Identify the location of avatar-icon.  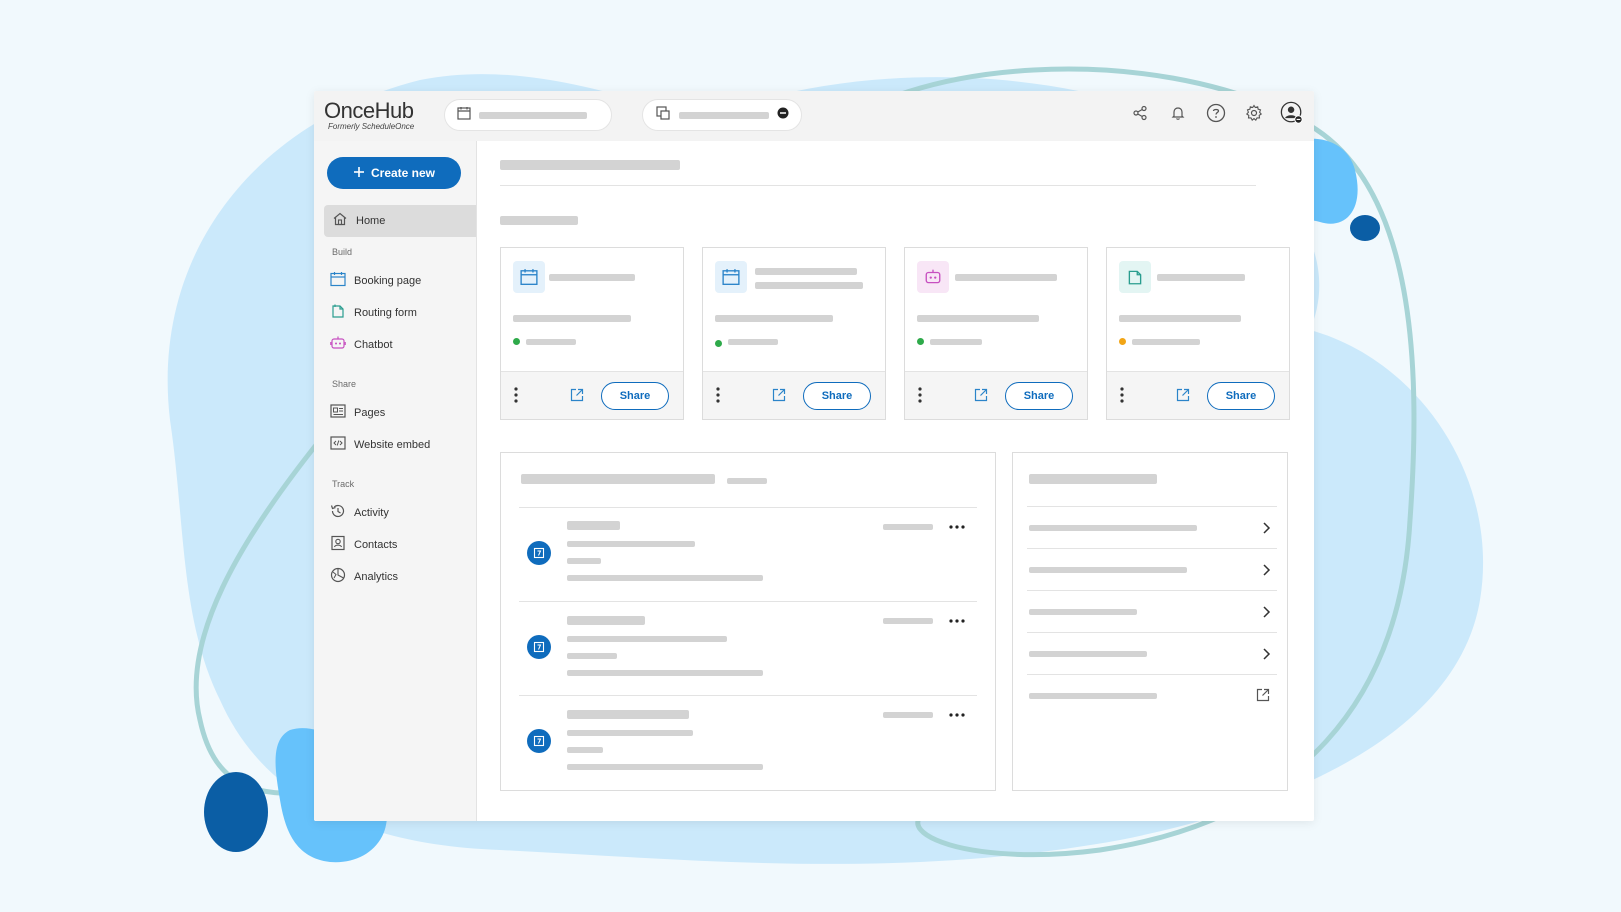
(1292, 113).